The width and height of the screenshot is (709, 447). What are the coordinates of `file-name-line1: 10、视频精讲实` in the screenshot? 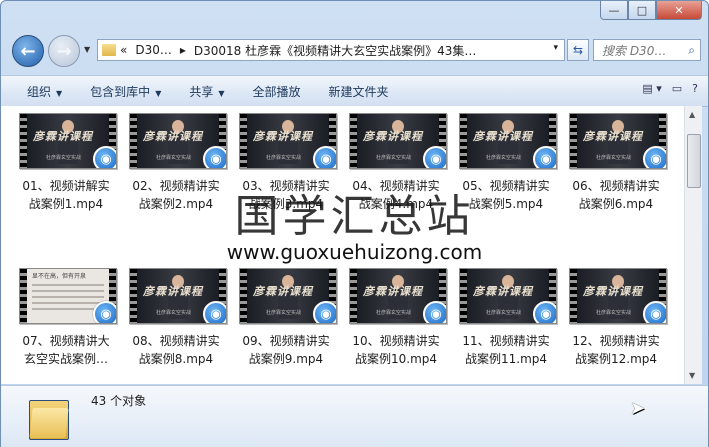 It's located at (396, 341).